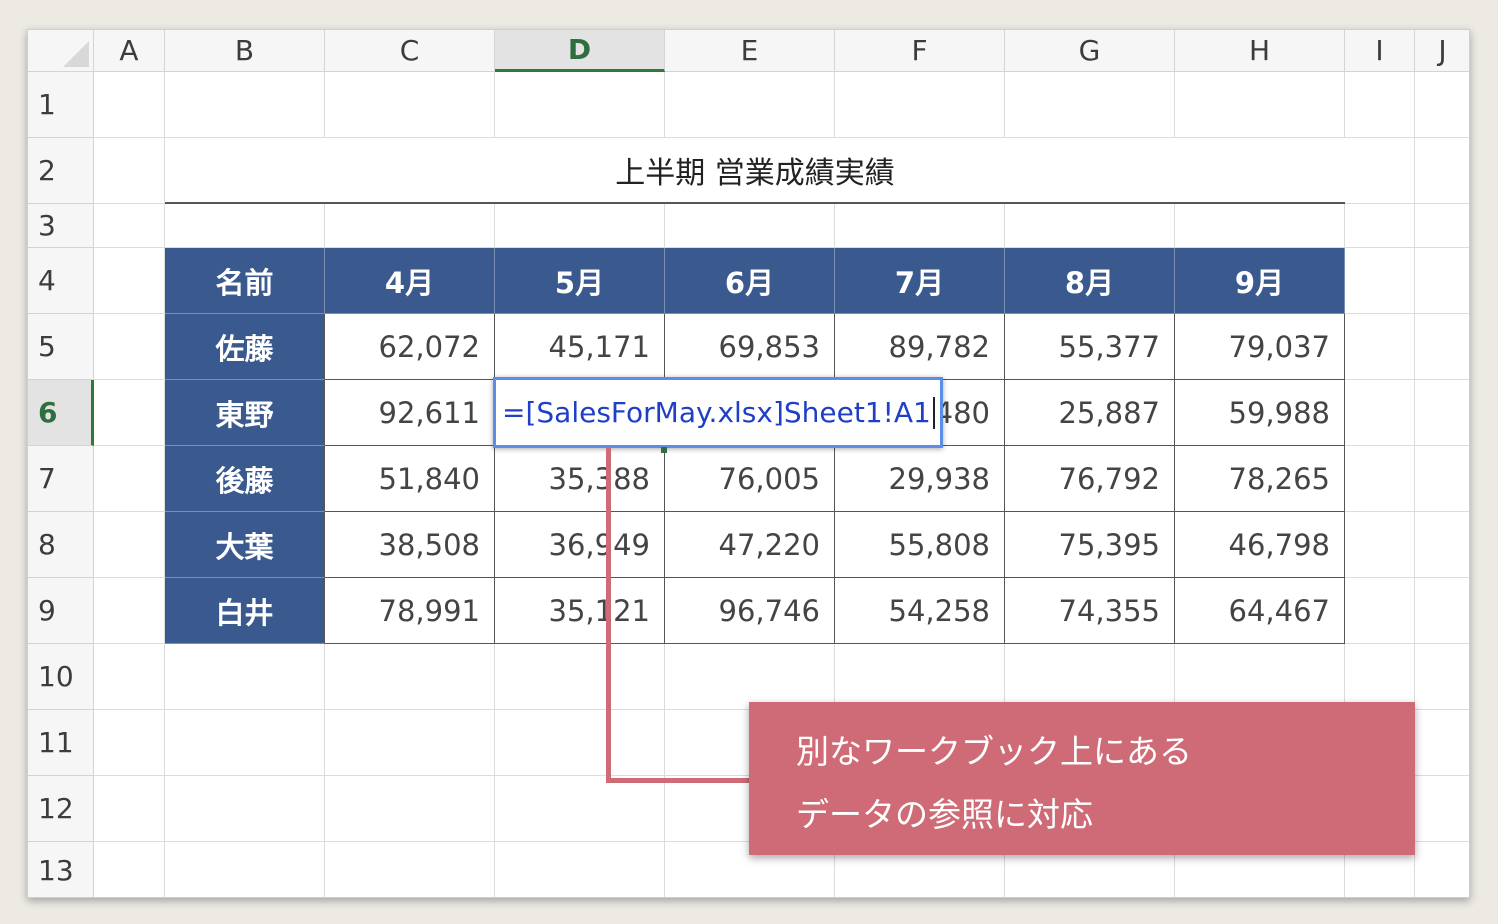  Describe the element at coordinates (61, 51) in the screenshot. I see `select-all-corner` at that location.